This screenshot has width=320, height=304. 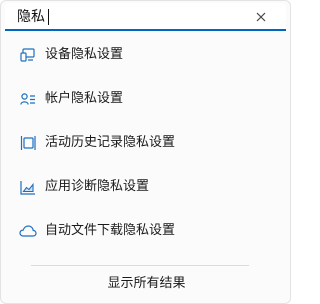 I want to click on result-label: 设备隐私设置, so click(x=84, y=54).